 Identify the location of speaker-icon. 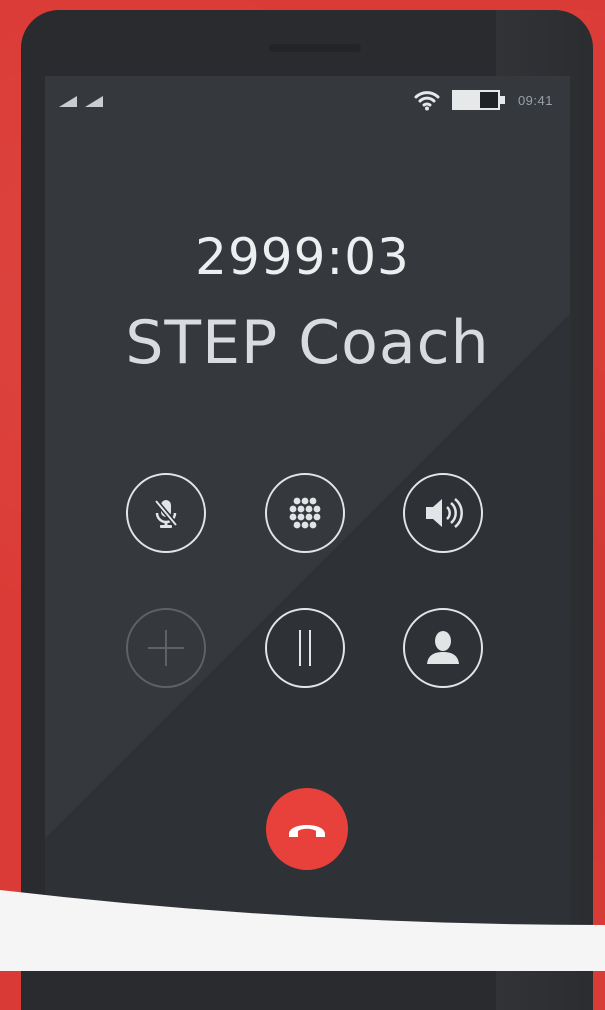
(444, 513).